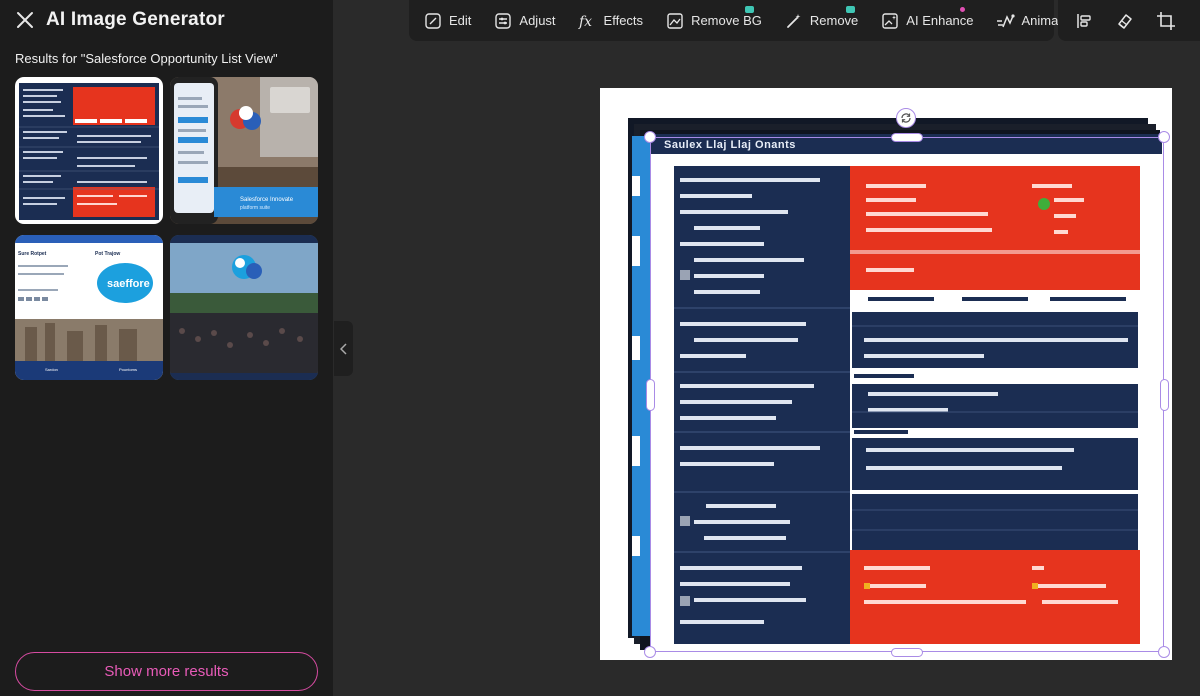 This screenshot has height=696, width=1200. I want to click on close-icon, so click(25, 20).